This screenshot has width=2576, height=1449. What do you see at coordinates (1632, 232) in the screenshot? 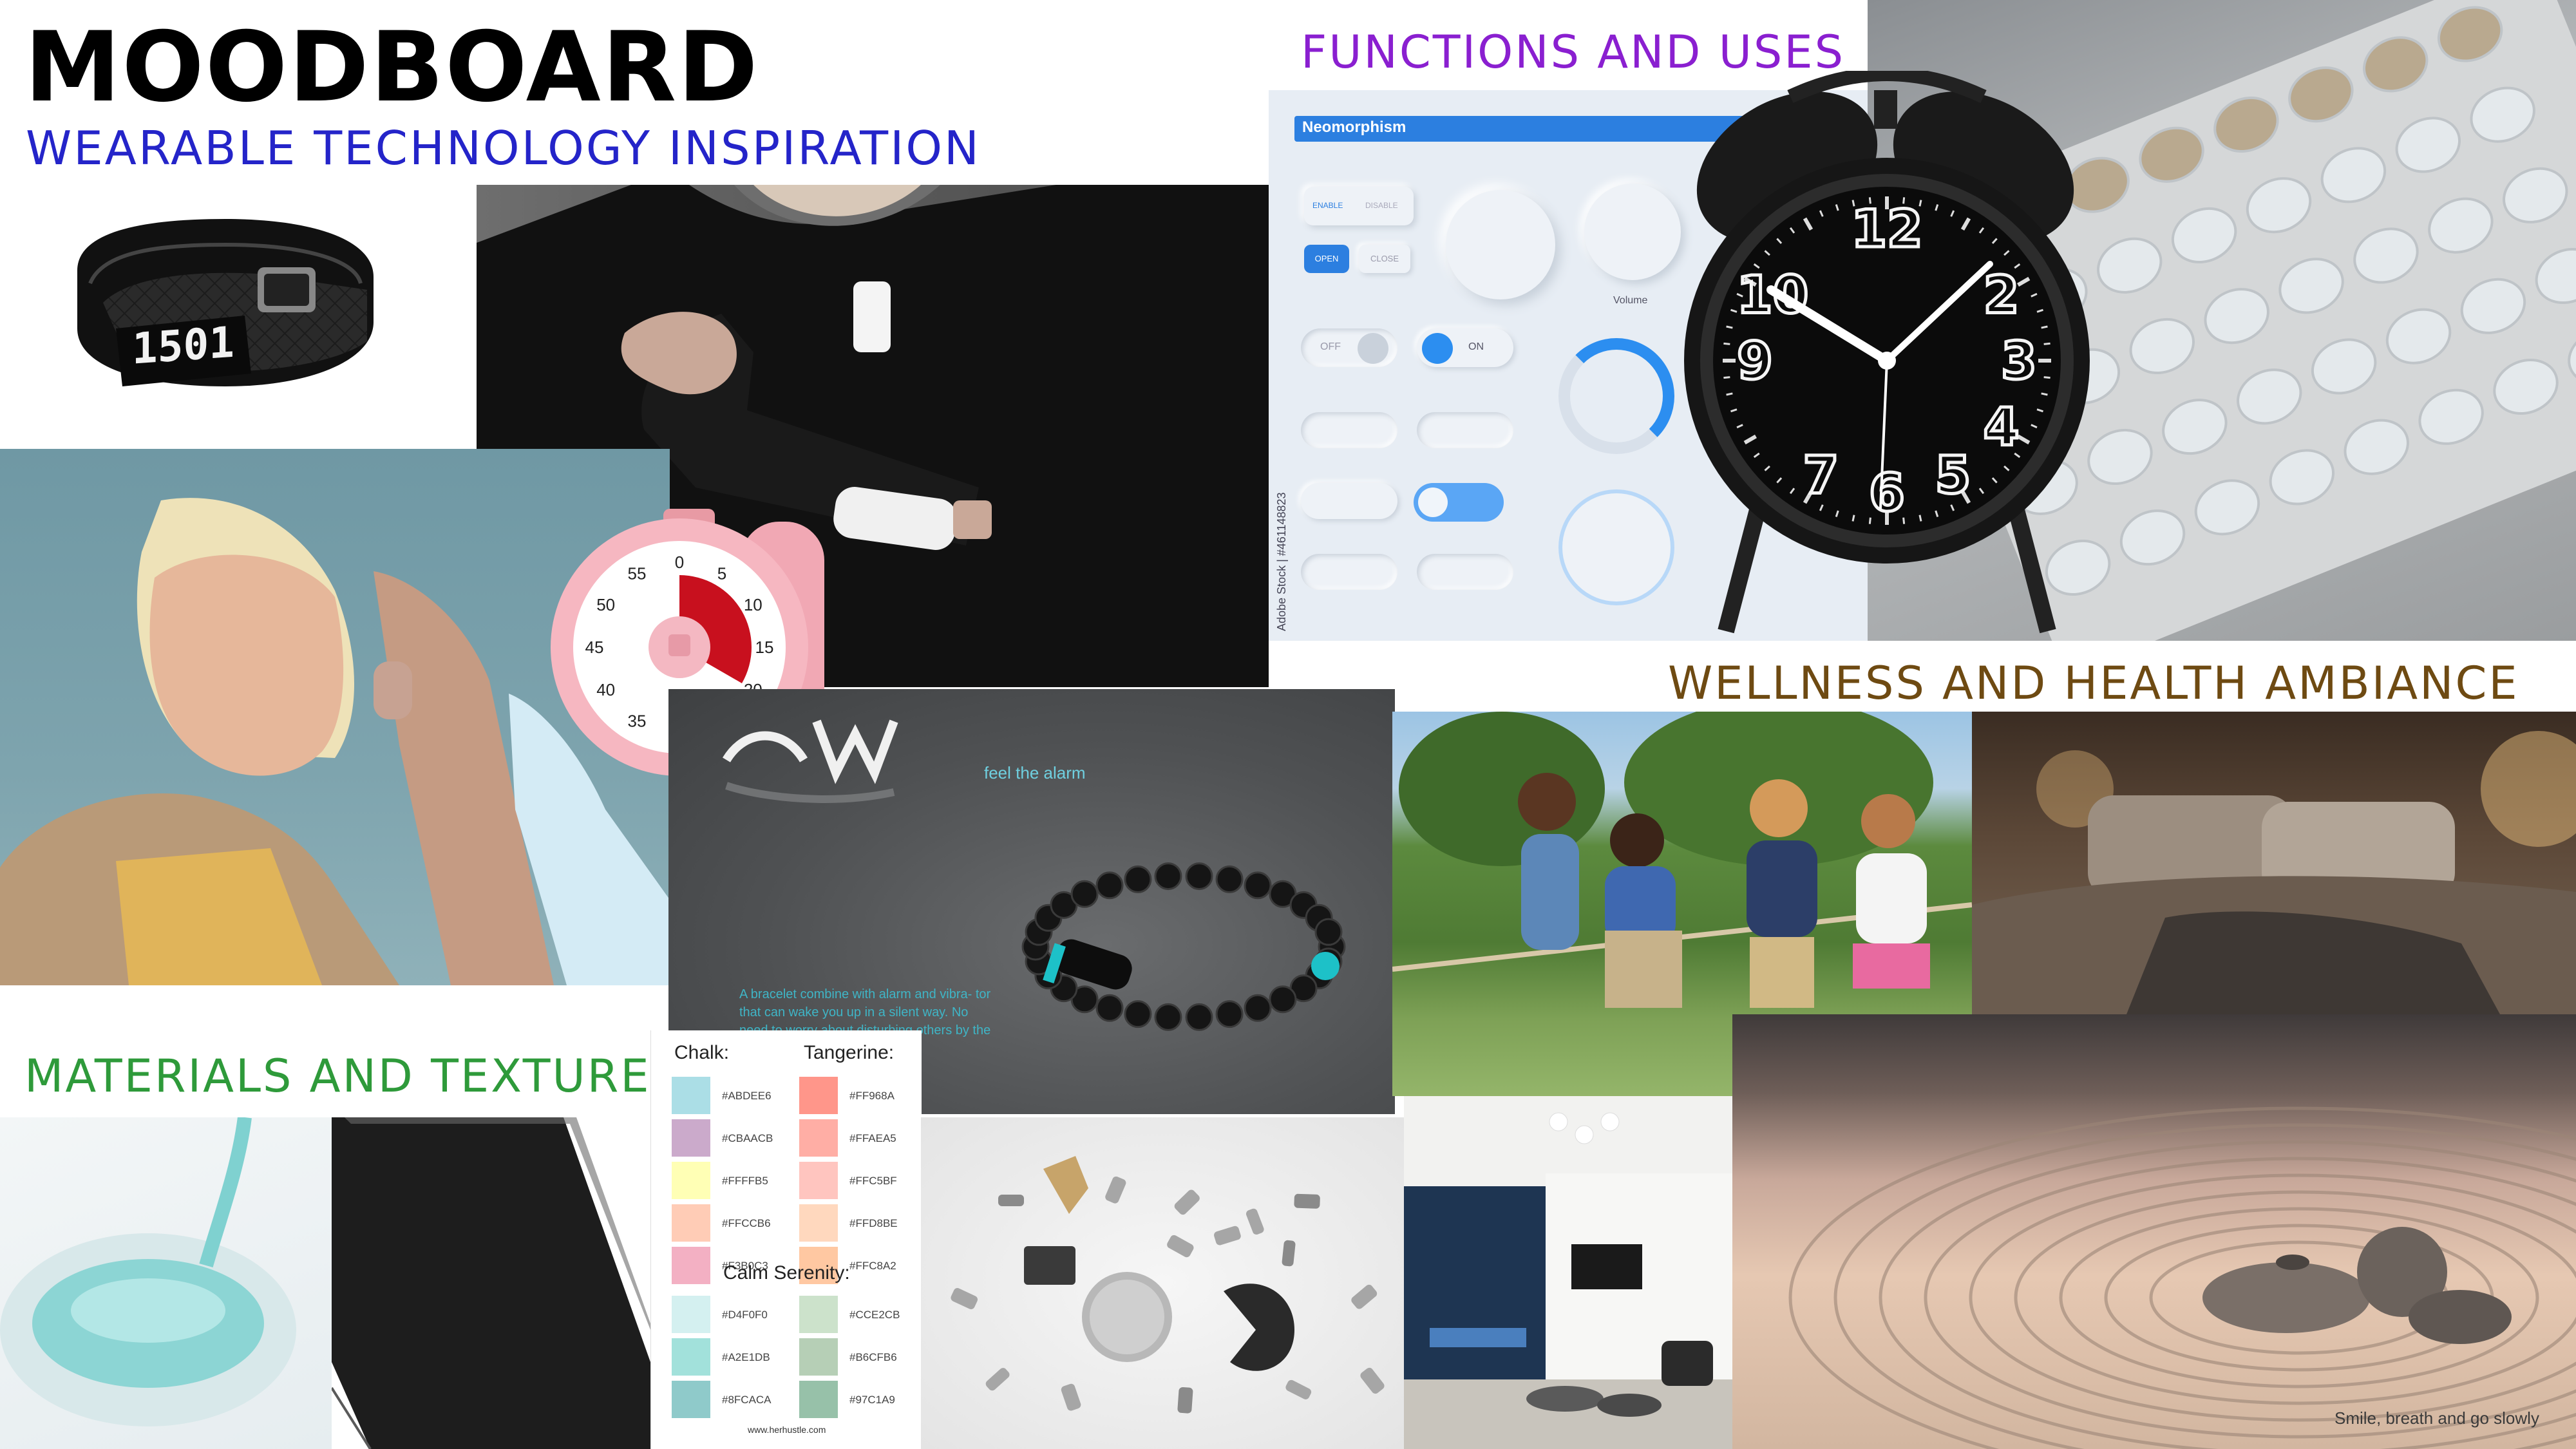
I see `volume-knob` at bounding box center [1632, 232].